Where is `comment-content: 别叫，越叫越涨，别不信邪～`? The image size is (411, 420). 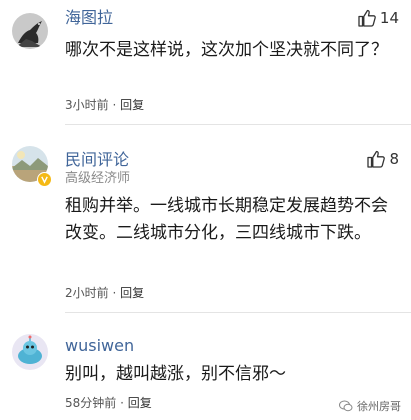
comment-content: 别叫，越叫越涨，别不信邪～ is located at coordinates (175, 374).